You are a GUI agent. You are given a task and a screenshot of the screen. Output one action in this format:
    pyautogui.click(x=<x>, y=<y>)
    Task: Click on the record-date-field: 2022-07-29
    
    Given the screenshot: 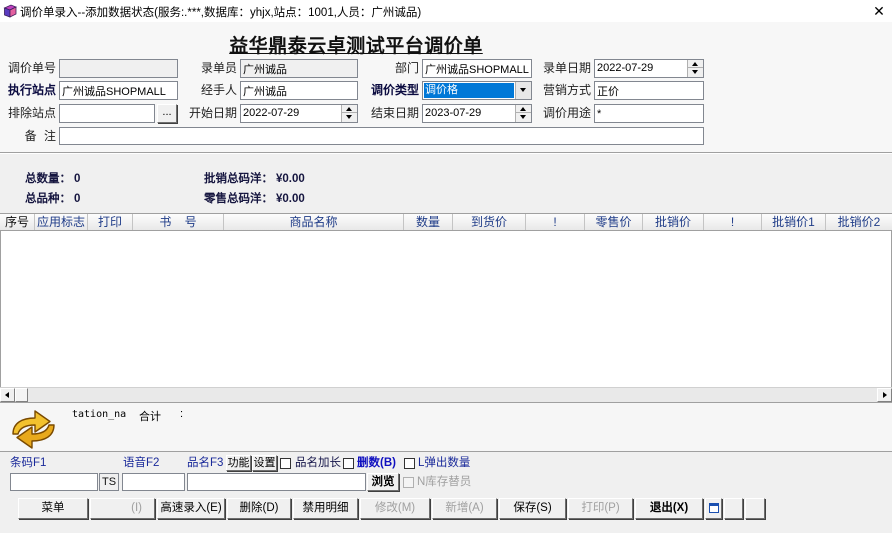 What is the action you would take?
    pyautogui.click(x=649, y=68)
    